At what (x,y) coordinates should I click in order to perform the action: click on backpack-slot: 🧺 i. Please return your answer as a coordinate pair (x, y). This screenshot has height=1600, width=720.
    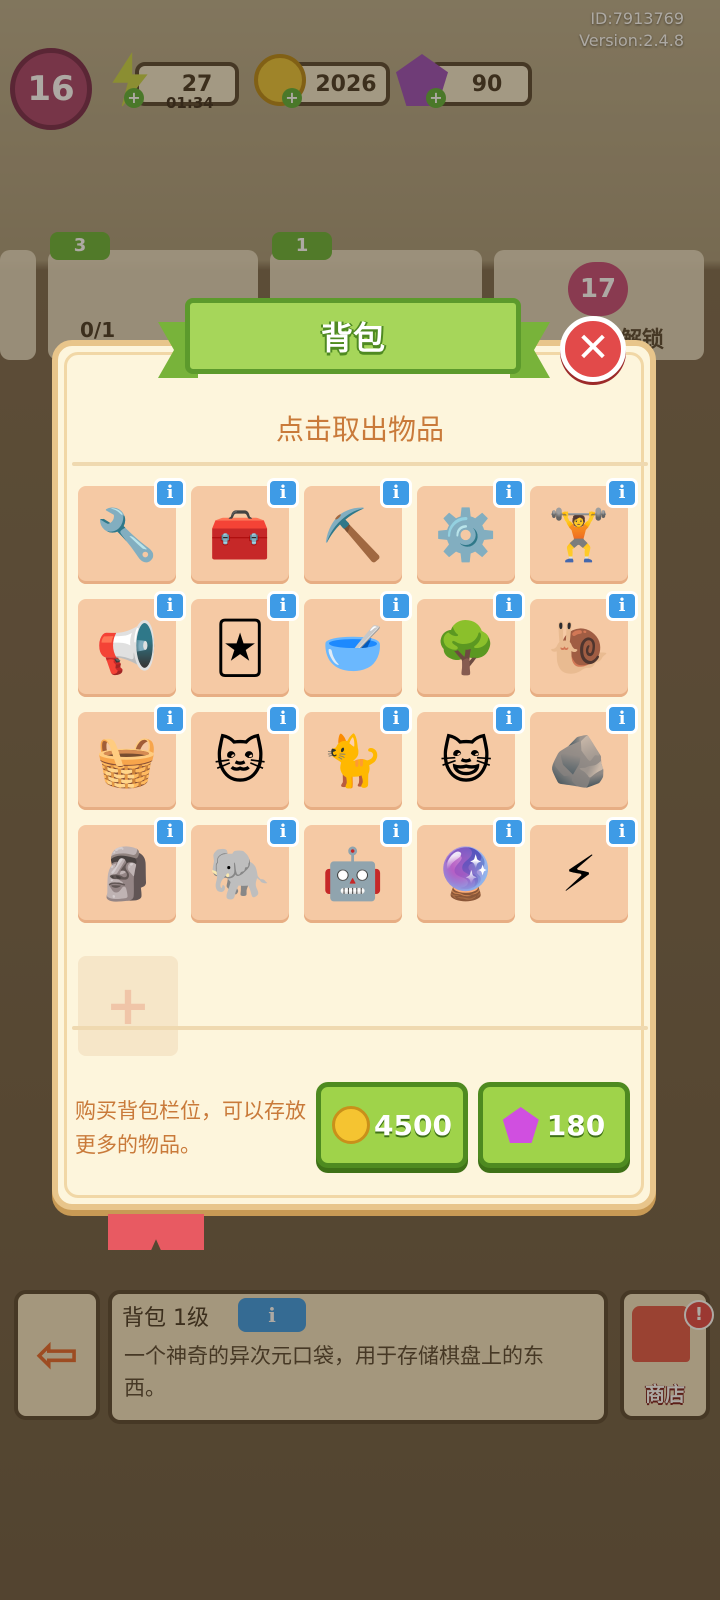
    Looking at the image, I should click on (132, 757).